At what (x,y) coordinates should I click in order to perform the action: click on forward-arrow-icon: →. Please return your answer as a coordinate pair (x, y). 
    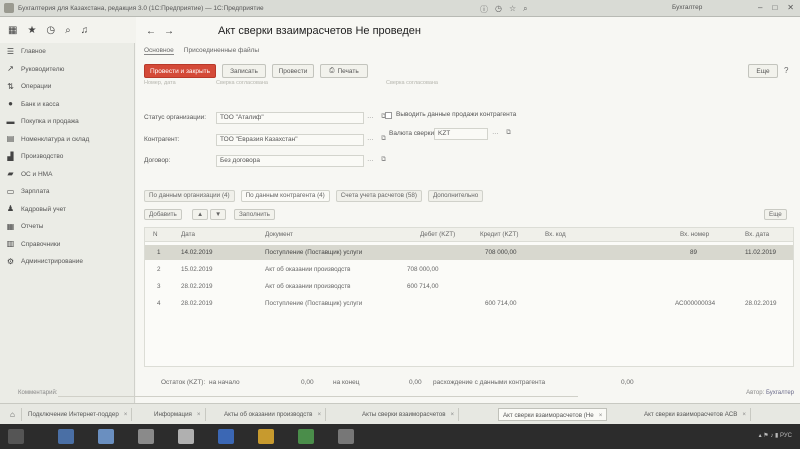
    Looking at the image, I should click on (169, 31).